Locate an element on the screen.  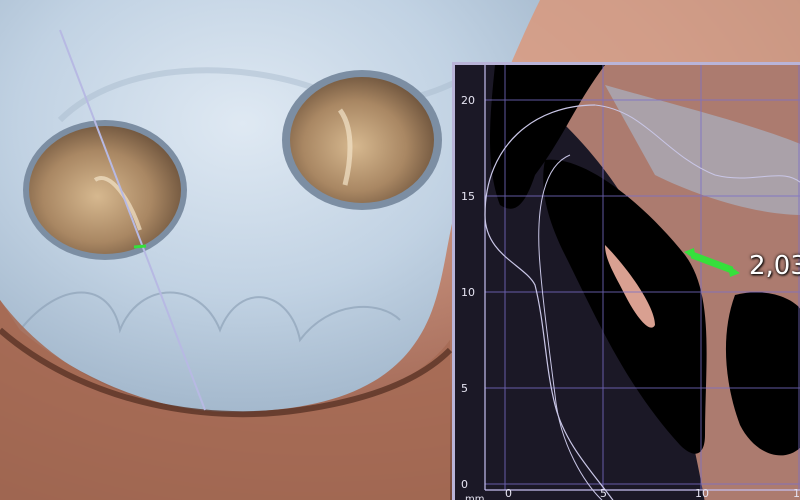
y-tick-15: 15 is located at coordinates (468, 196).